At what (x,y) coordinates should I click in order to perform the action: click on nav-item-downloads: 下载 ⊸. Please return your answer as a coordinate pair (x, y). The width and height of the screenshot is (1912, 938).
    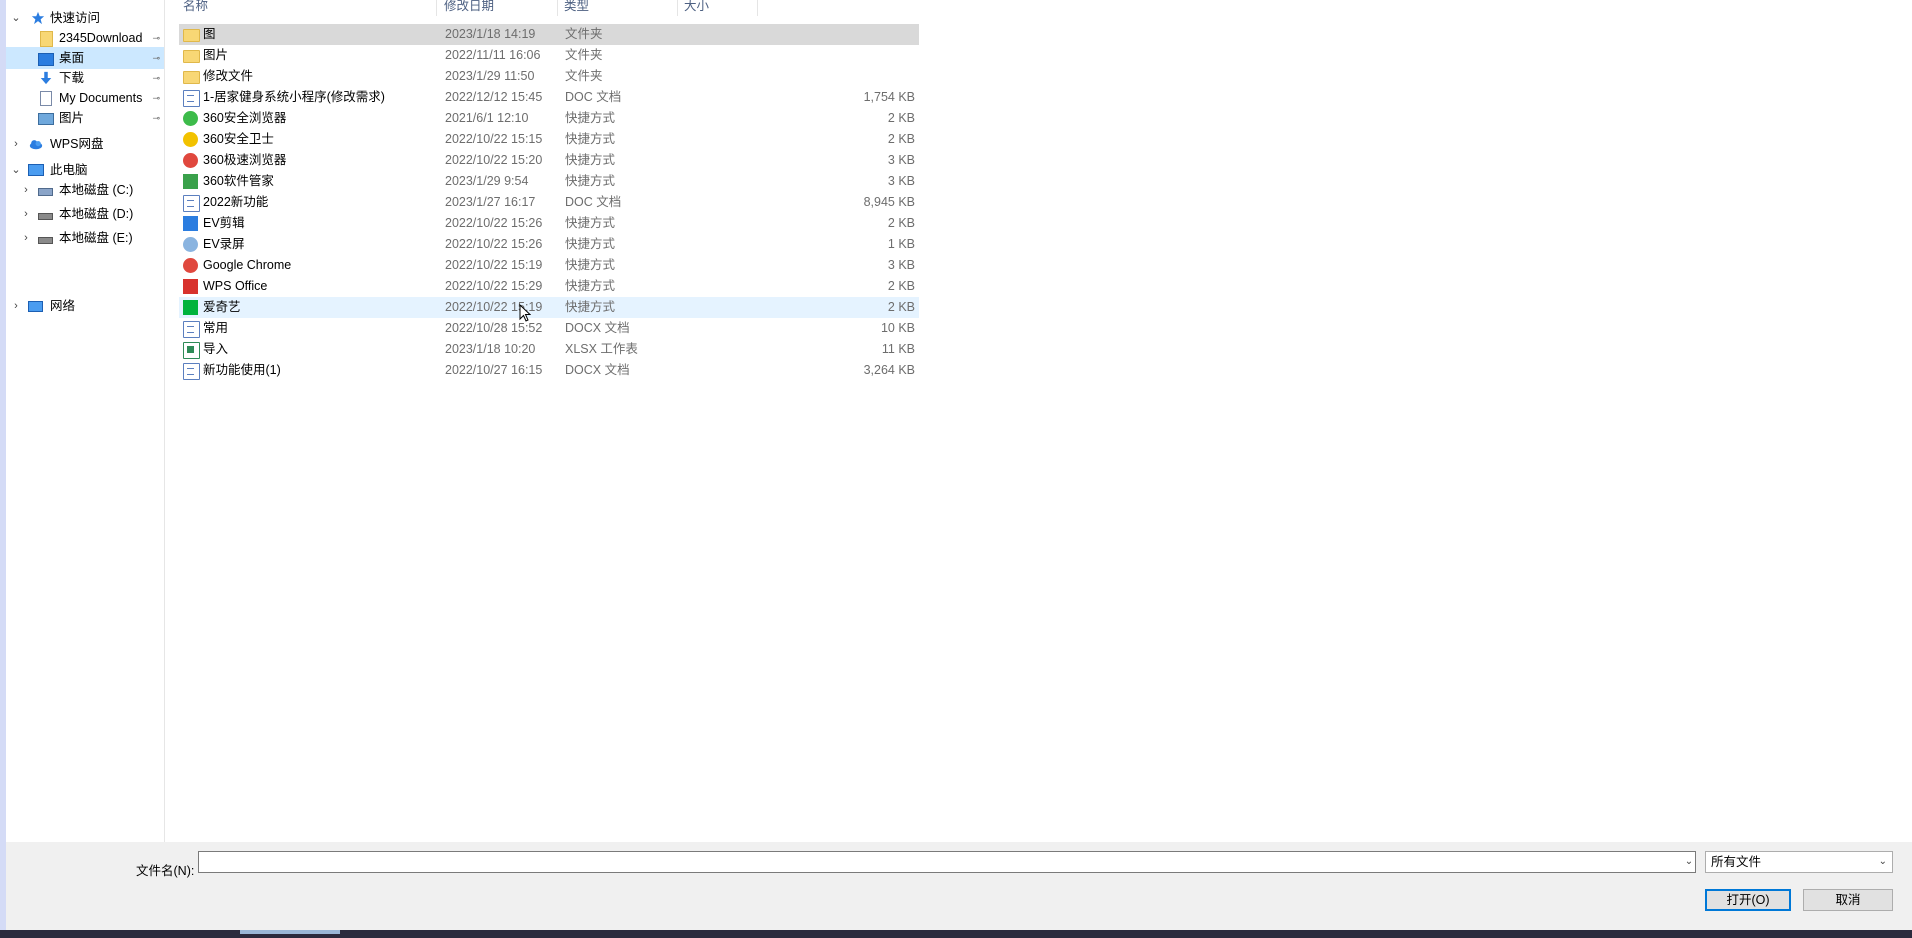
    Looking at the image, I should click on (85, 78).